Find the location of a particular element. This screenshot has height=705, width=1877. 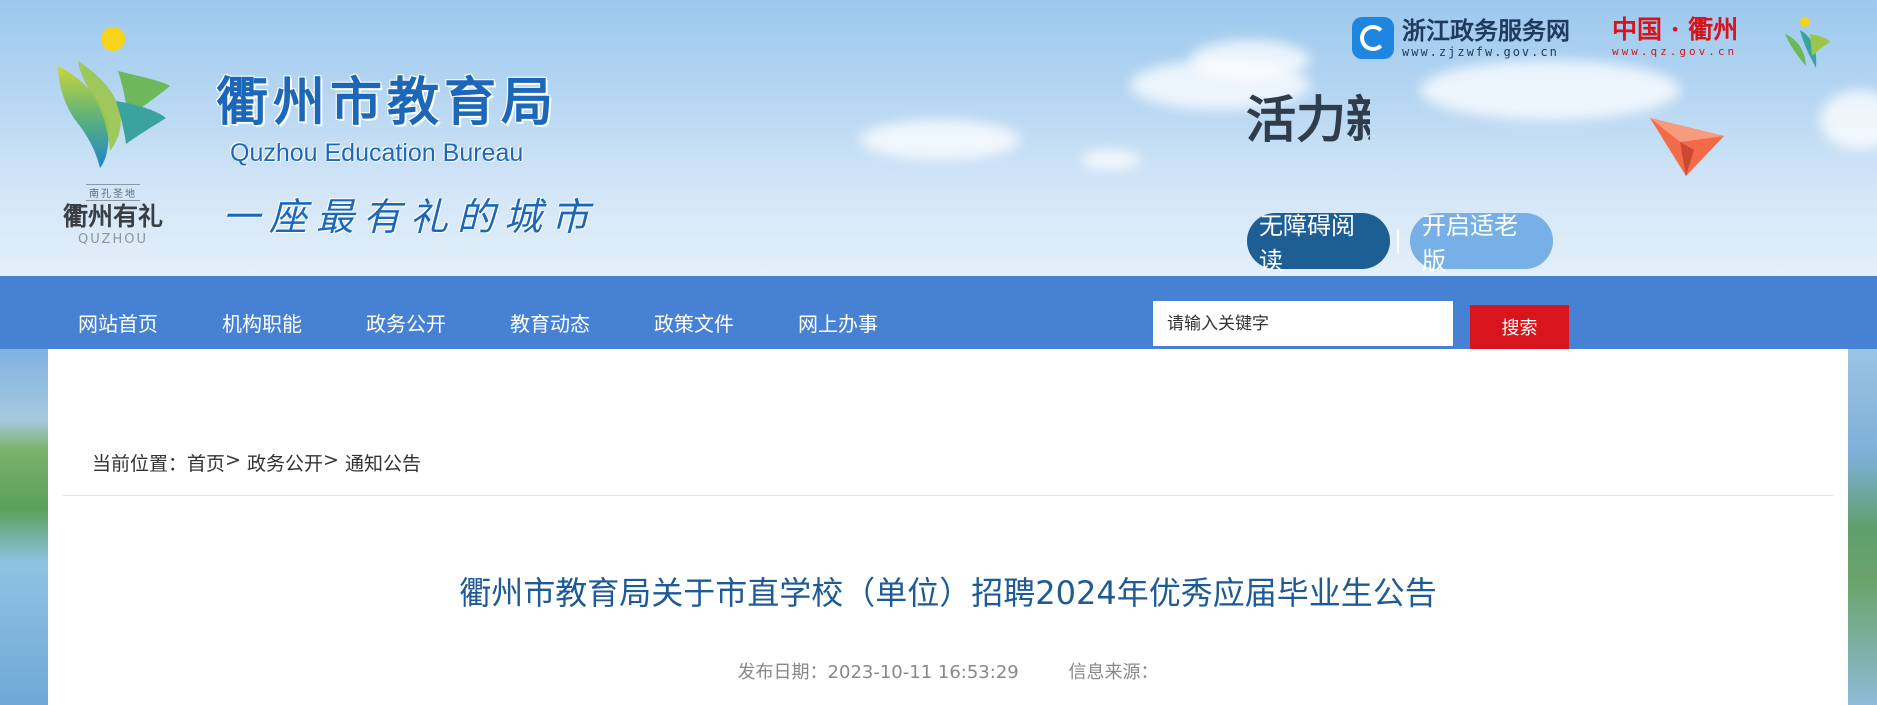

site-slogan: 一座最有礼的城市 is located at coordinates (410, 217).